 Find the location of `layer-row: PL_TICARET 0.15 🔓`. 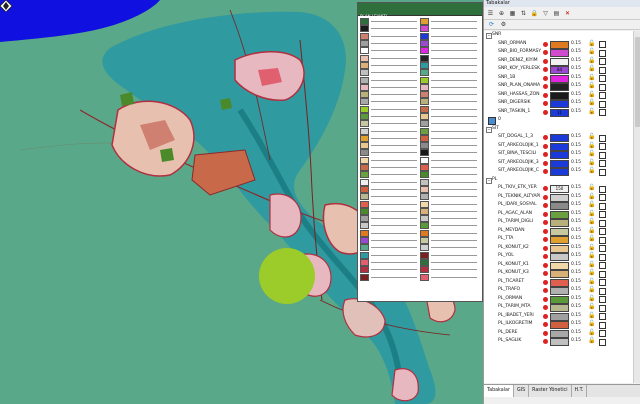

layer-row: PL_TICARET 0.15 🔓 is located at coordinates (558, 282).